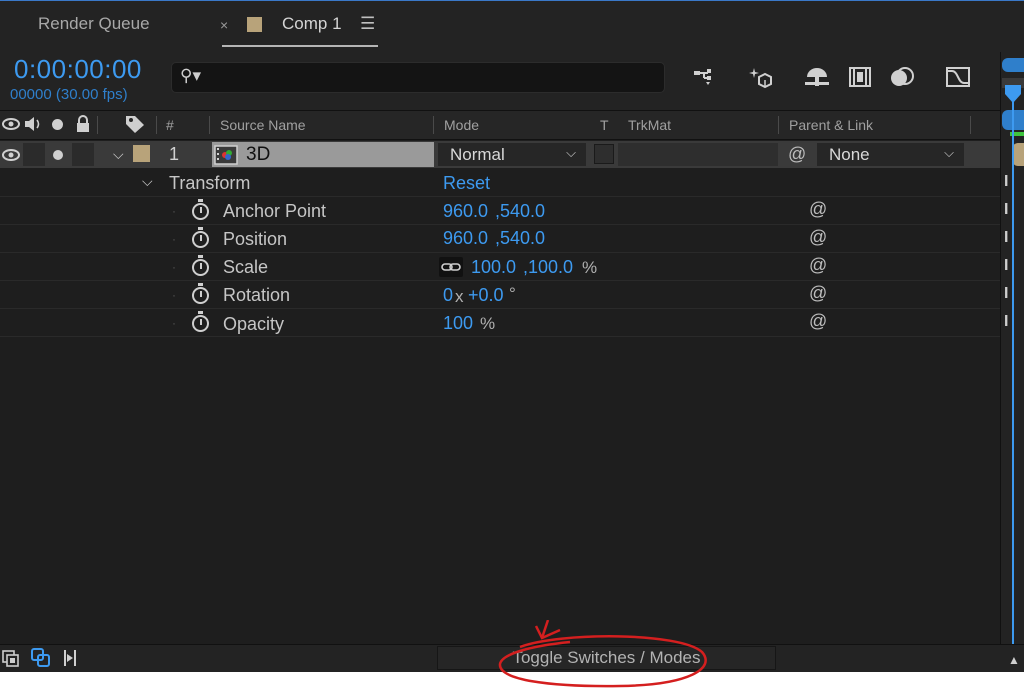  Describe the element at coordinates (135, 126) in the screenshot. I see `label-tag-icon` at that location.